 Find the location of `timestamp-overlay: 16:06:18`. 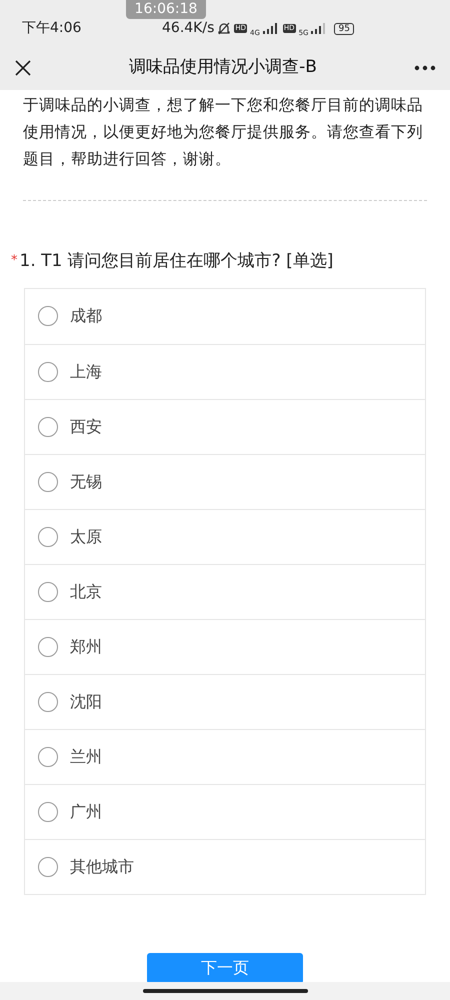

timestamp-overlay: 16:06:18 is located at coordinates (166, 9).